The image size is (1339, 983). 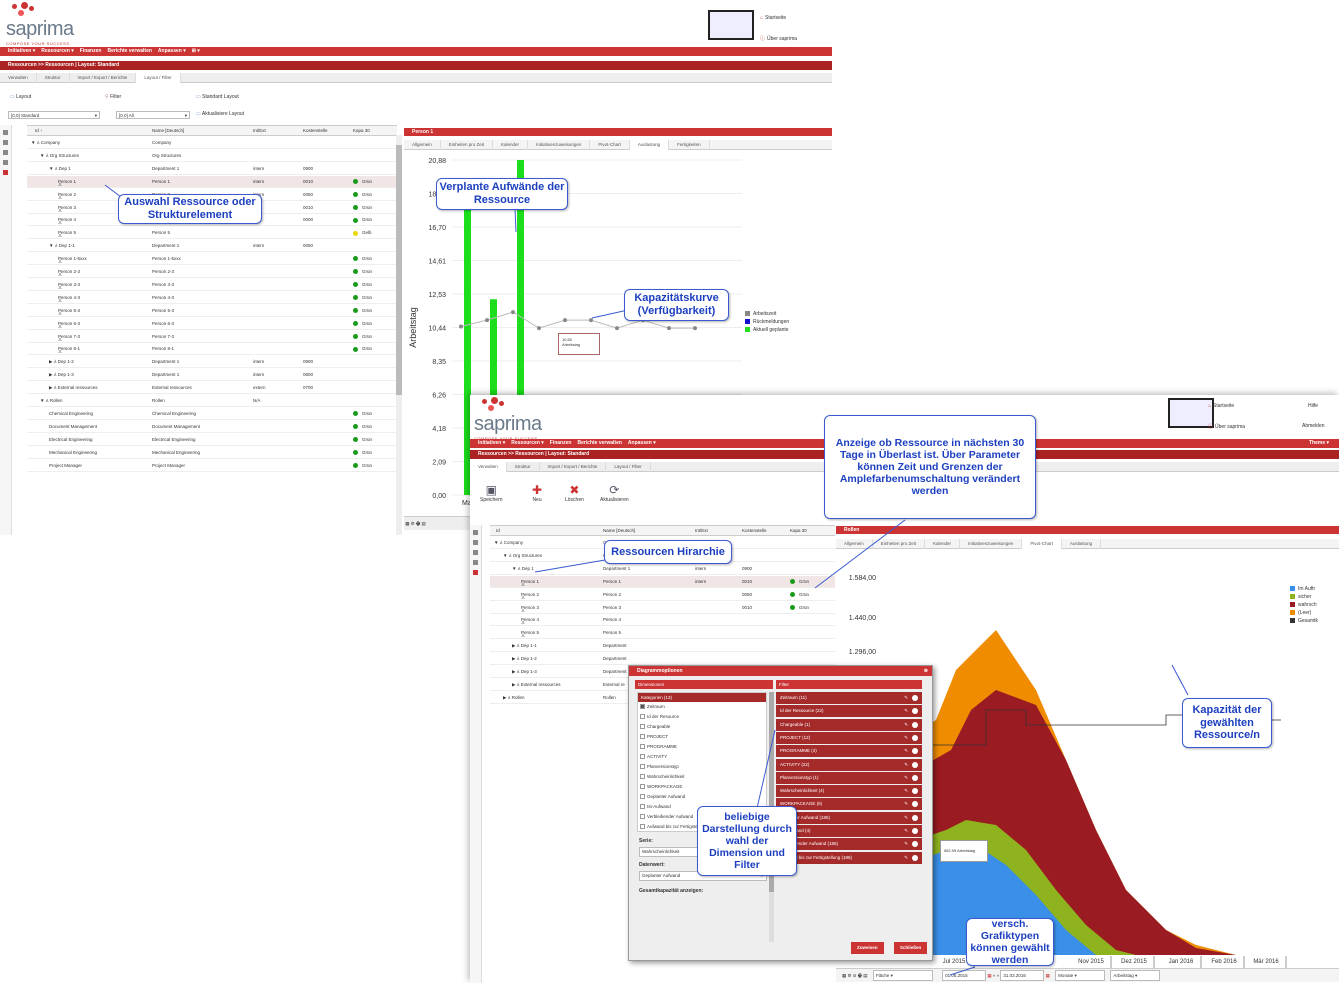 What do you see at coordinates (676, 305) in the screenshot?
I see `callout-capacity-curve: Kapazitätskurve (Verfügbarkeit)` at bounding box center [676, 305].